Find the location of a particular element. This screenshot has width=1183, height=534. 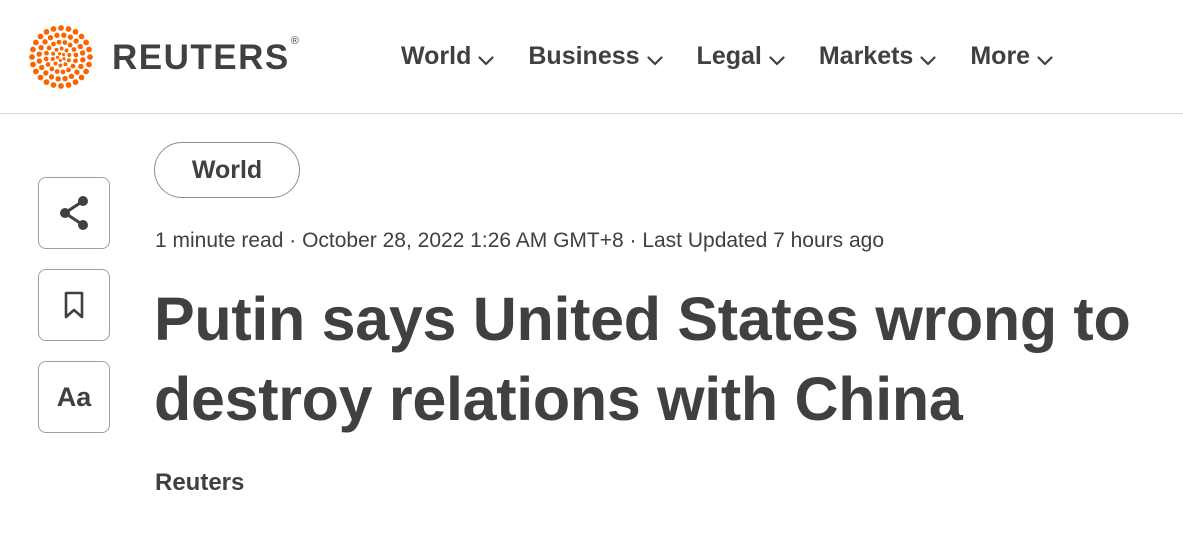

nav-item-label: Markets is located at coordinates (866, 56).